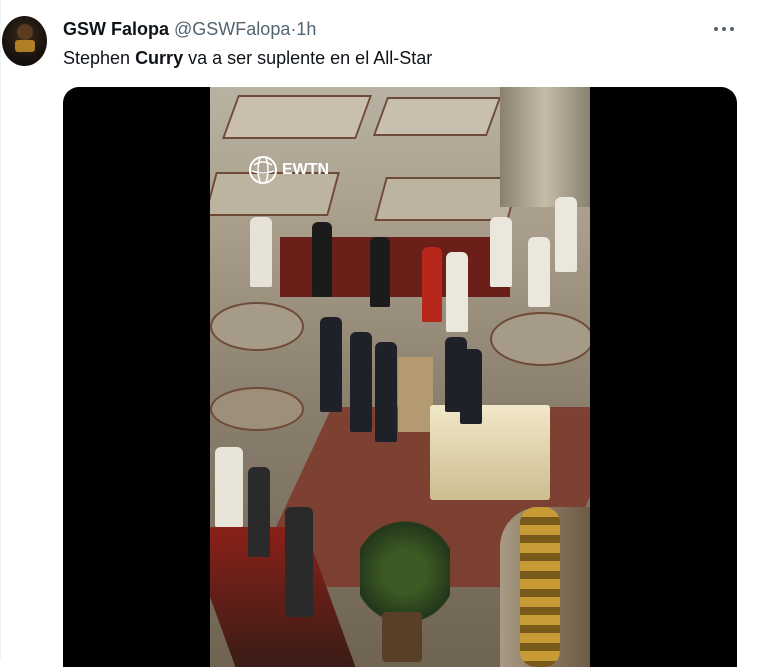  I want to click on avatar, so click(24, 41).